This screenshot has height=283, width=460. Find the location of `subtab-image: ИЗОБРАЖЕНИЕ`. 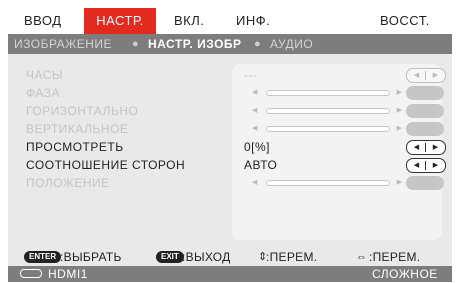

subtab-image: ИЗОБРАЖЕНИЕ is located at coordinates (63, 44).